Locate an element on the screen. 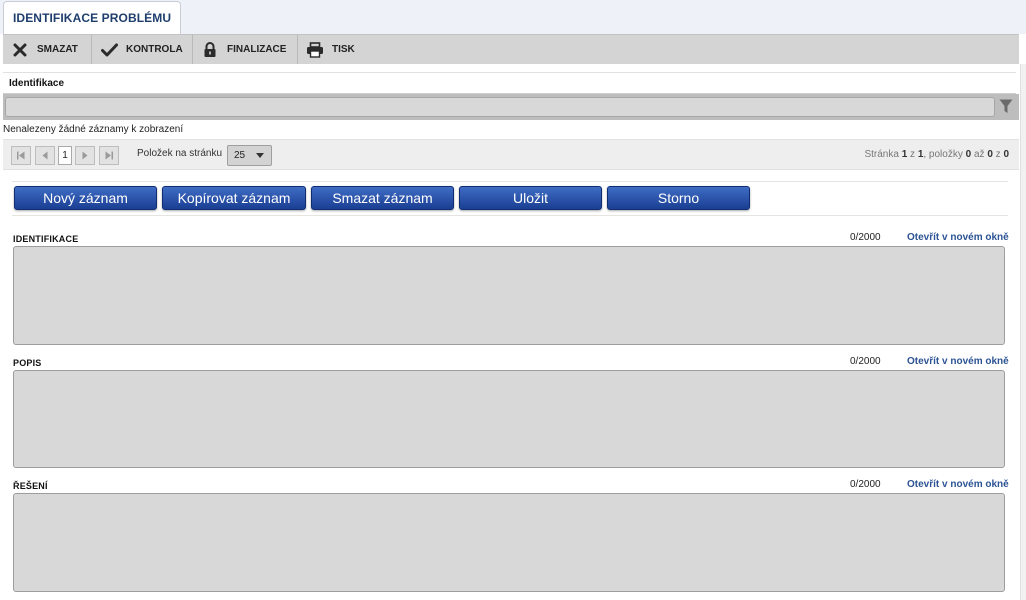 This screenshot has width=1026, height=600. last-page-button is located at coordinates (109, 155).